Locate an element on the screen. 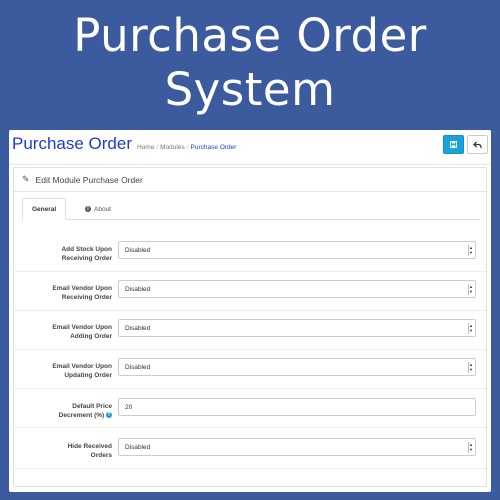 Image resolution: width=500 pixels, height=500 pixels. page-title: Purchase Order is located at coordinates (72, 143).